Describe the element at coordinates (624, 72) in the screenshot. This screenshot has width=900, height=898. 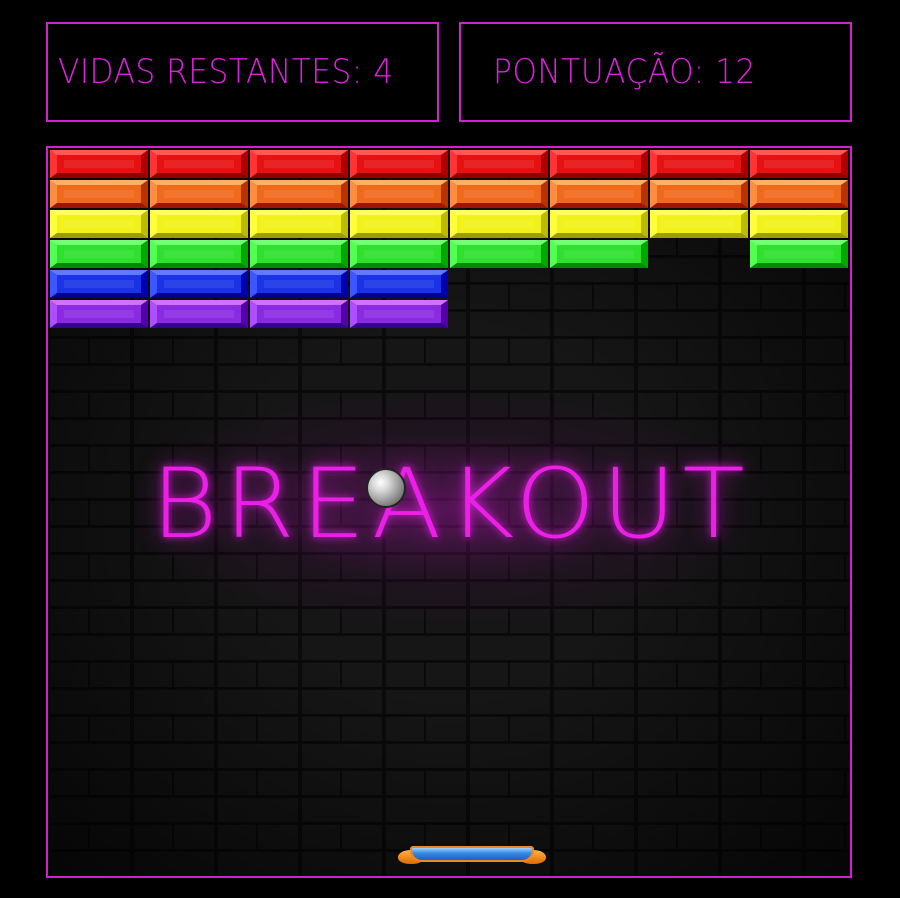
I see `score-text: PONTUAÇÃO: 12` at that location.